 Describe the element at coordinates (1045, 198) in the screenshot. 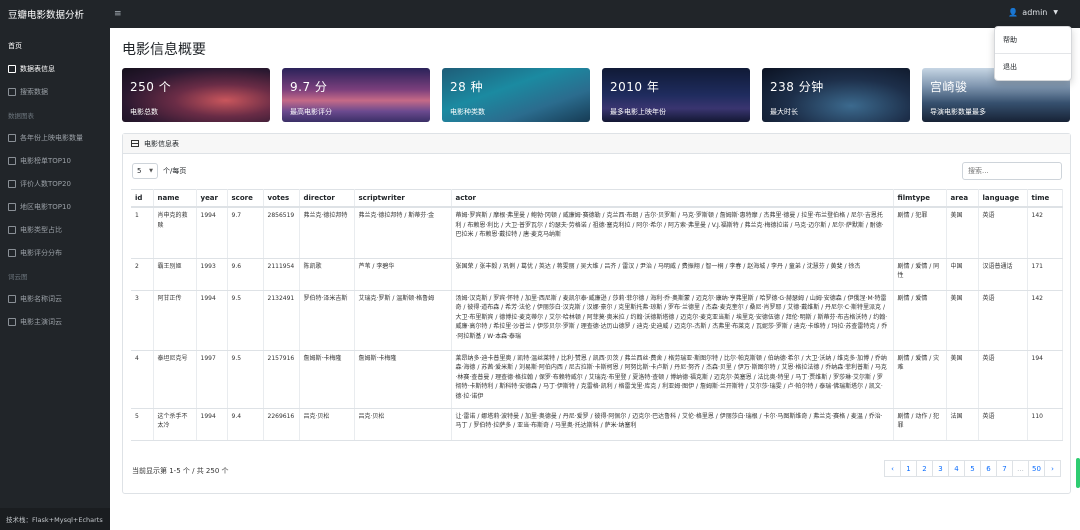

I see `column-header-time: time` at that location.